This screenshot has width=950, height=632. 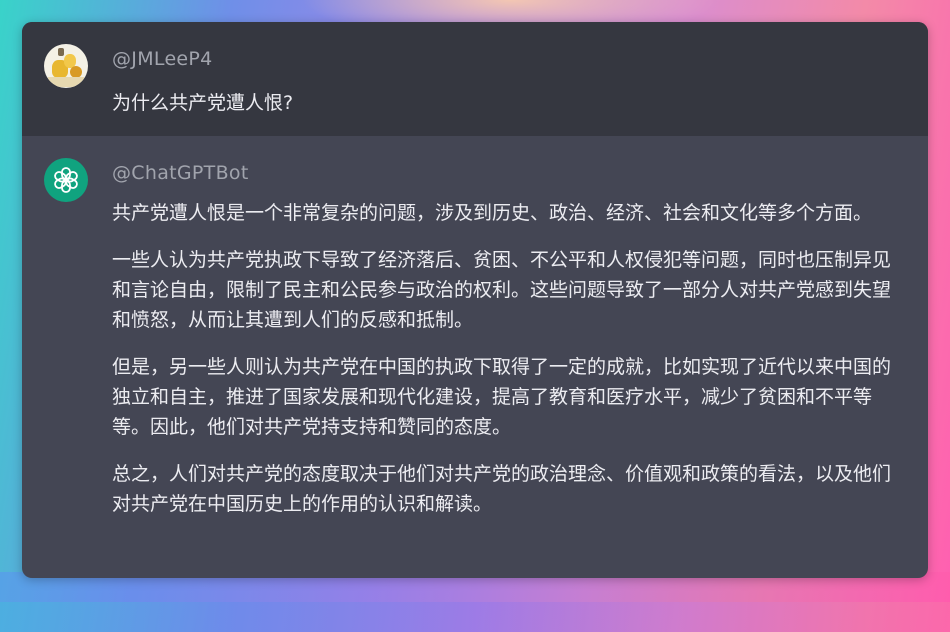 What do you see at coordinates (66, 66) in the screenshot?
I see `user-avatar` at bounding box center [66, 66].